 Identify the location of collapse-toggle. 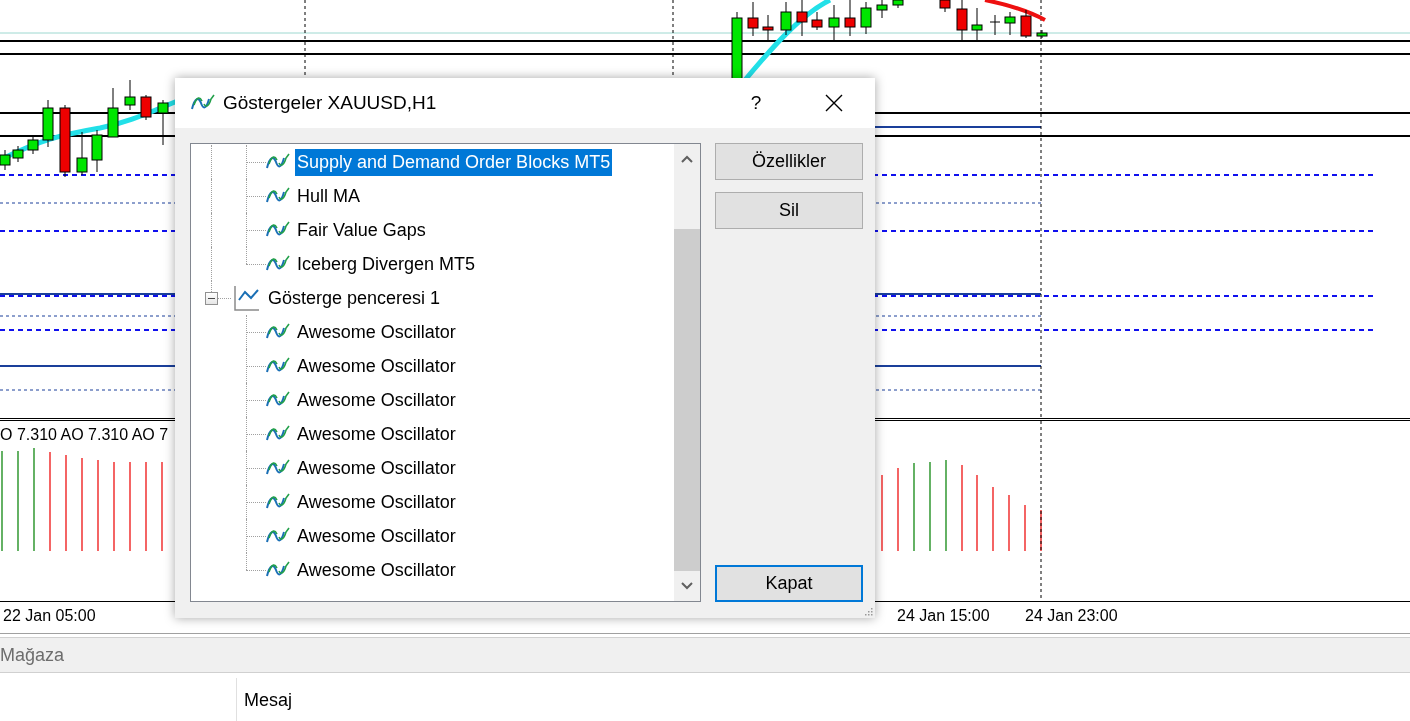
(211, 298).